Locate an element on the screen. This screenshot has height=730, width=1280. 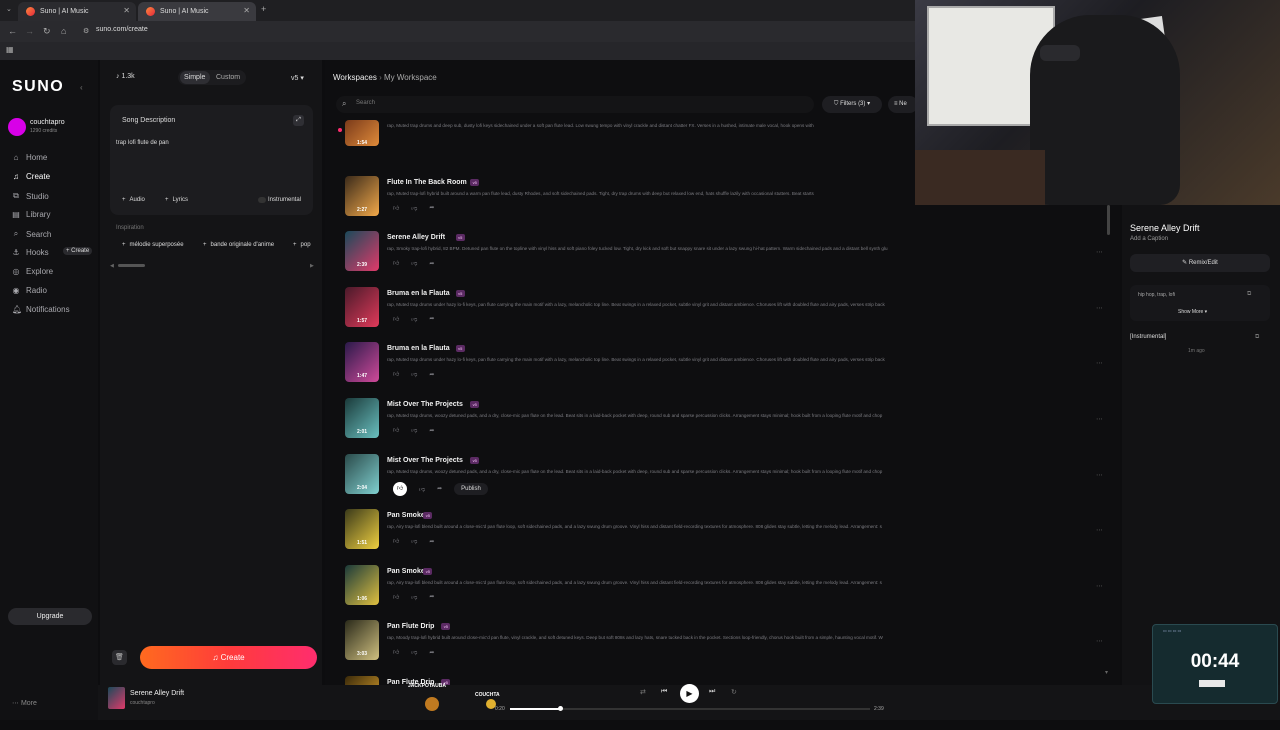
close-tab-icon: ✕ is located at coordinates (126, 10).